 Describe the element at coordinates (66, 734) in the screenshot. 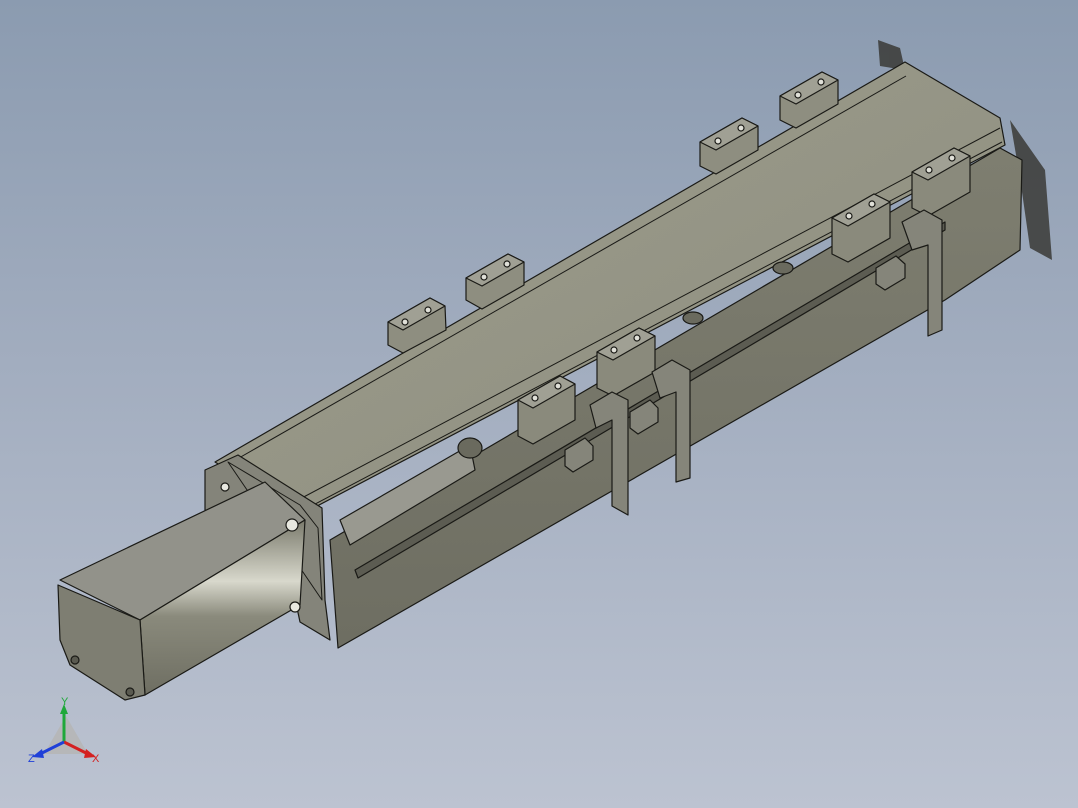

I see `axis-triad: Y X Z` at that location.